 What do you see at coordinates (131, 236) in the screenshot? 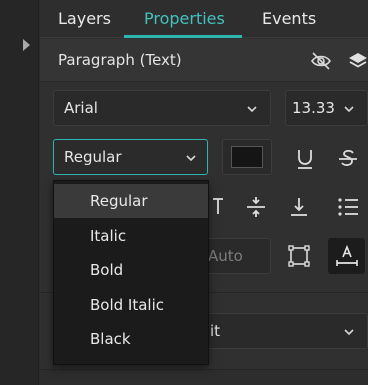
I see `dropdown-option-italic: Italic` at bounding box center [131, 236].